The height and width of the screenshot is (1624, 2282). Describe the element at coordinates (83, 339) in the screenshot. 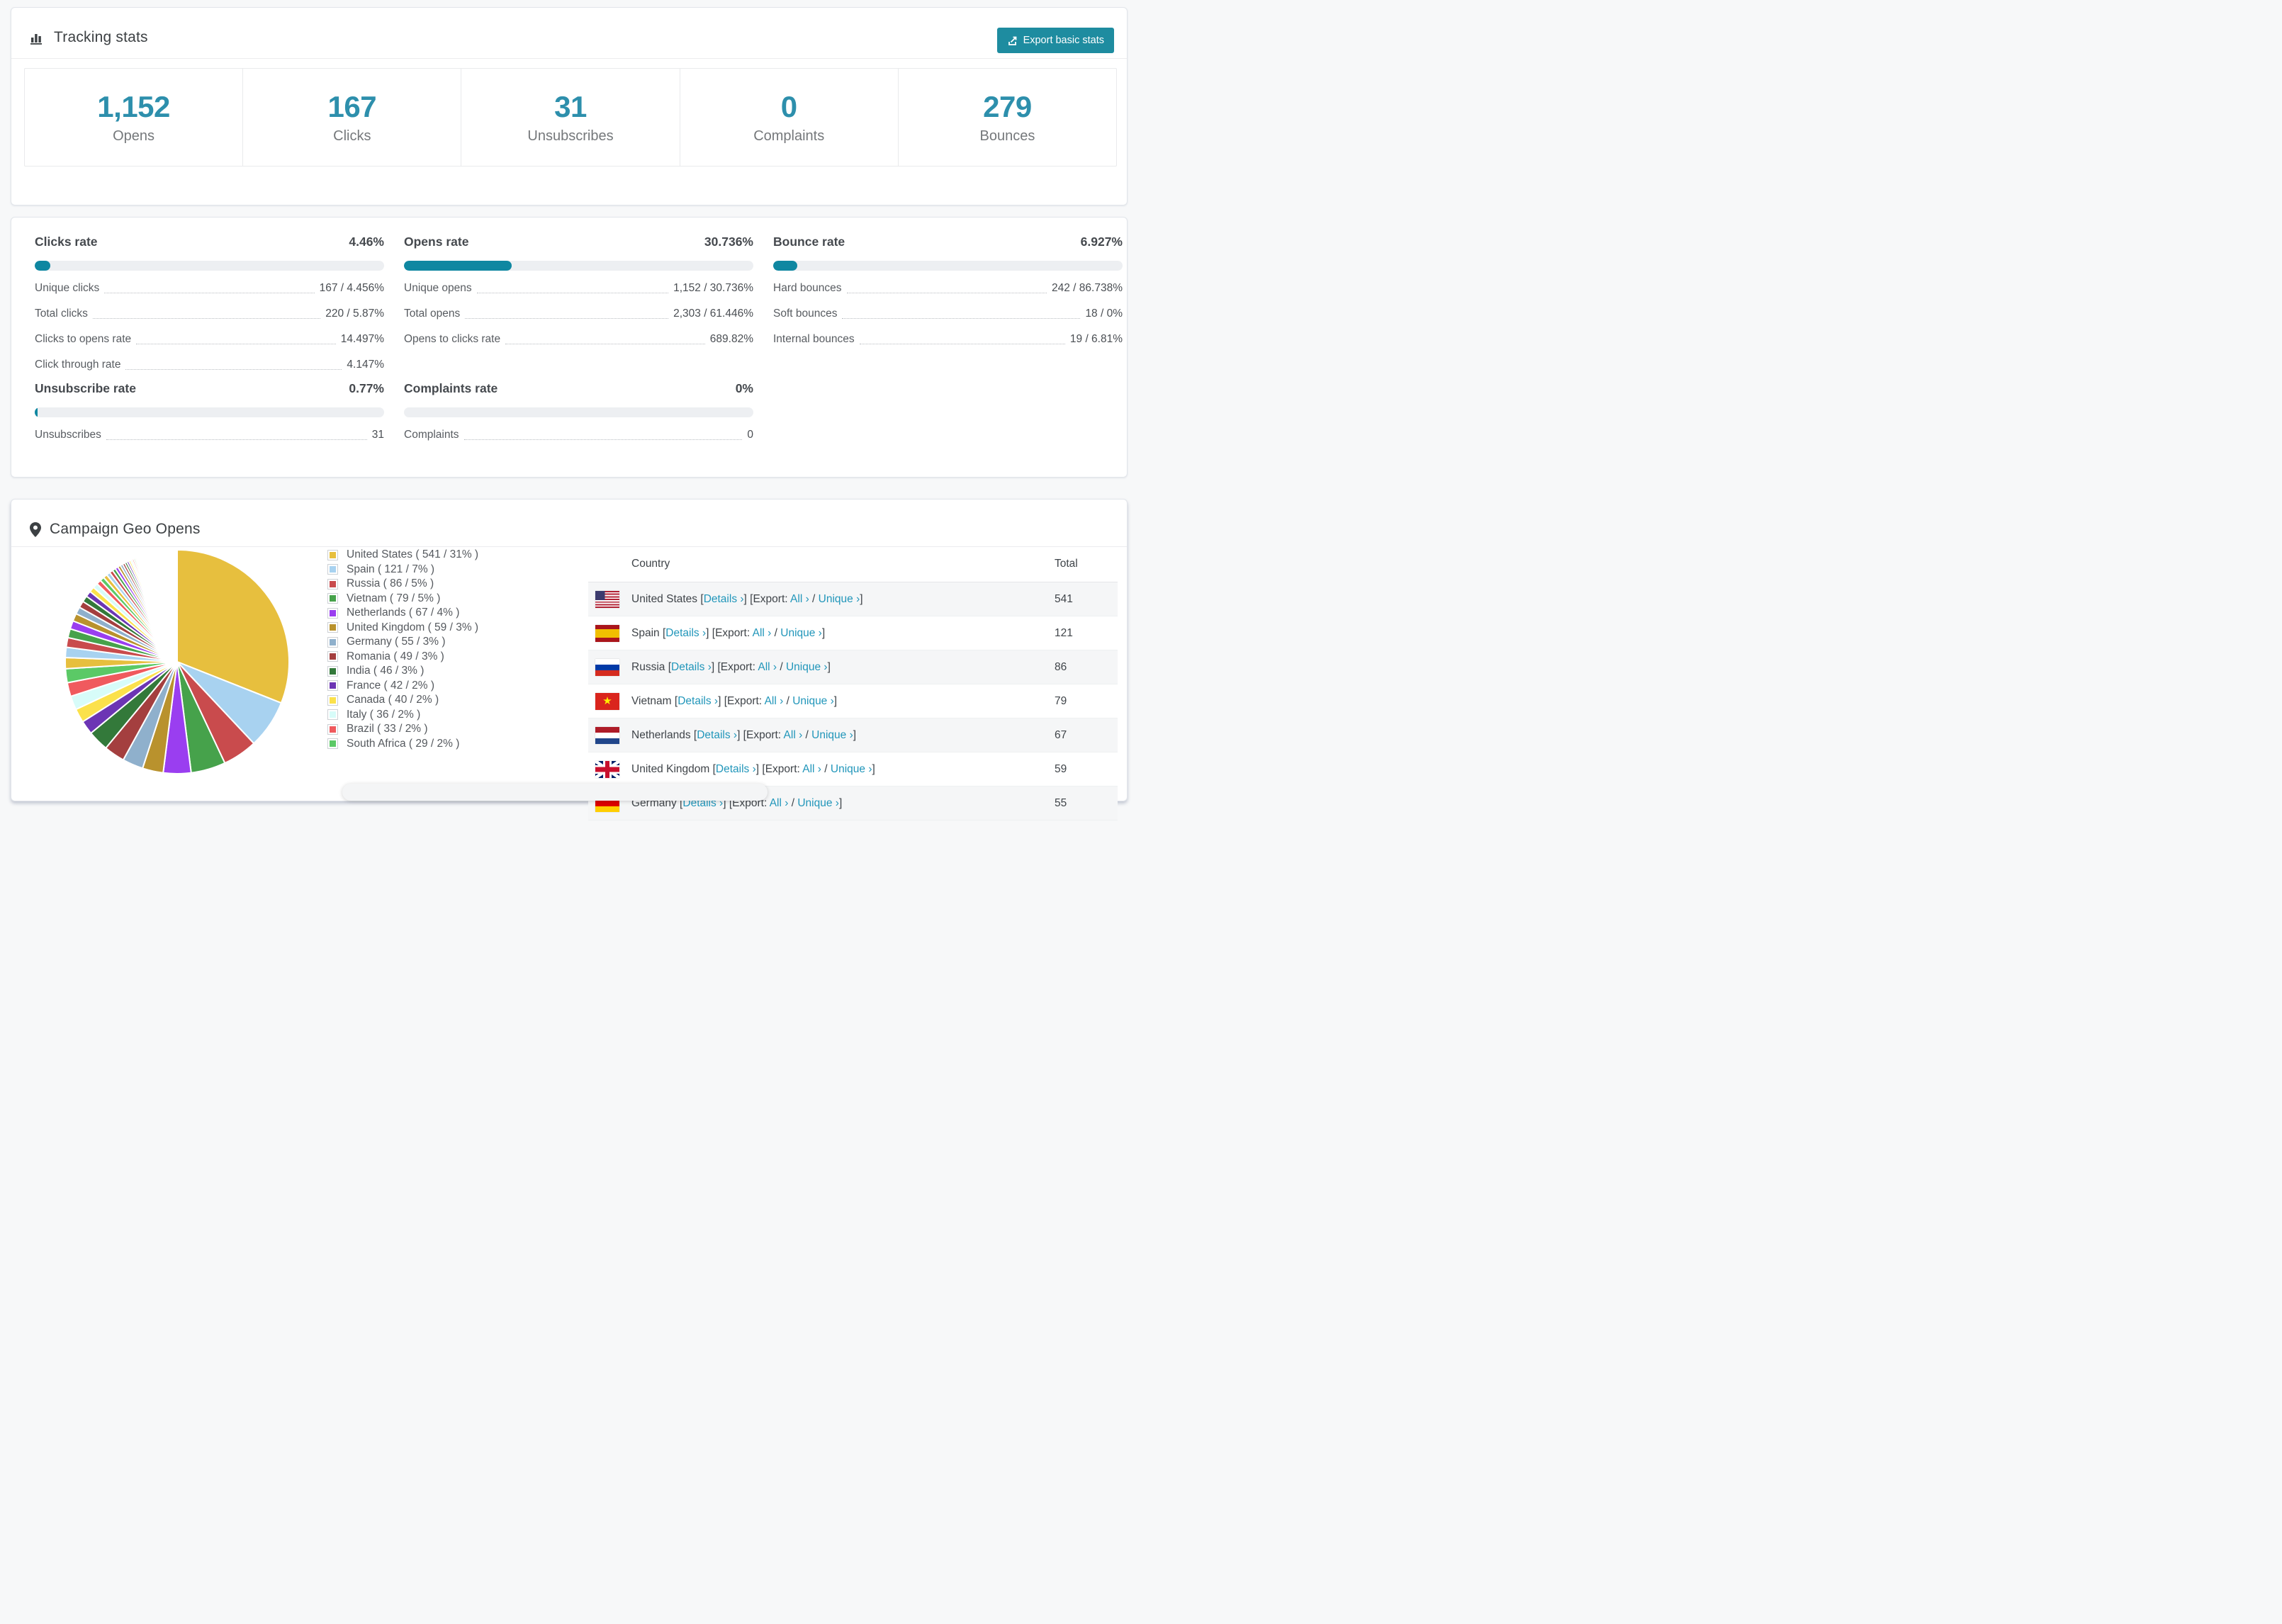

I see `rate-detail-label: Clicks to opens rate` at that location.